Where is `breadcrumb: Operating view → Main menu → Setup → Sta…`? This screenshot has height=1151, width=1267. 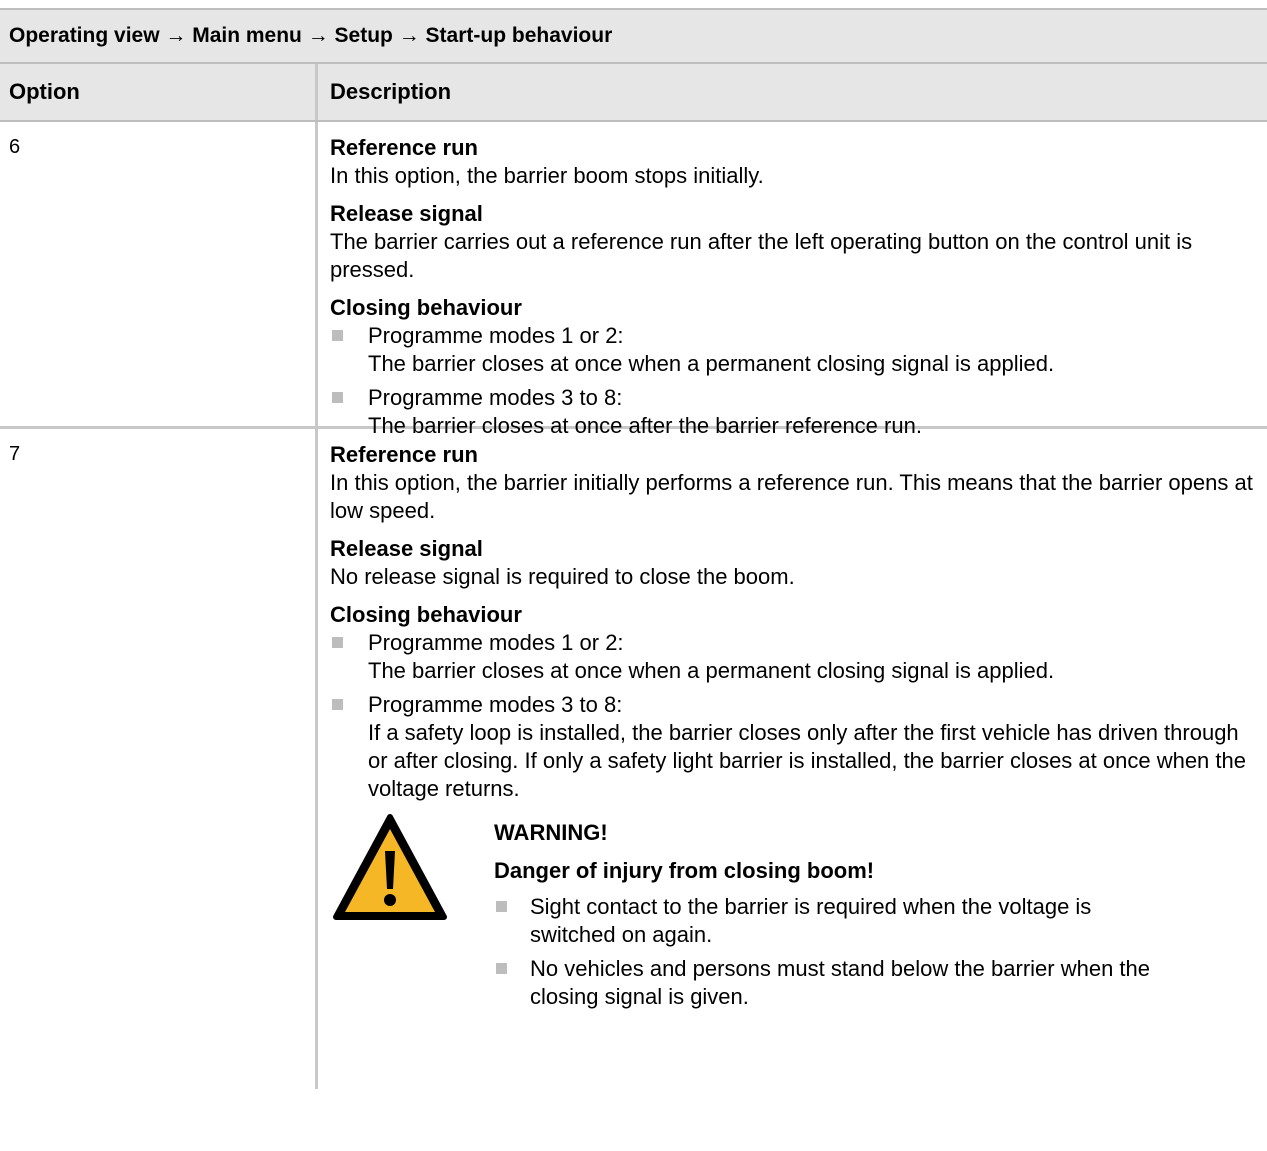
breadcrumb: Operating view → Main menu → Setup → Sta… is located at coordinates (633, 36).